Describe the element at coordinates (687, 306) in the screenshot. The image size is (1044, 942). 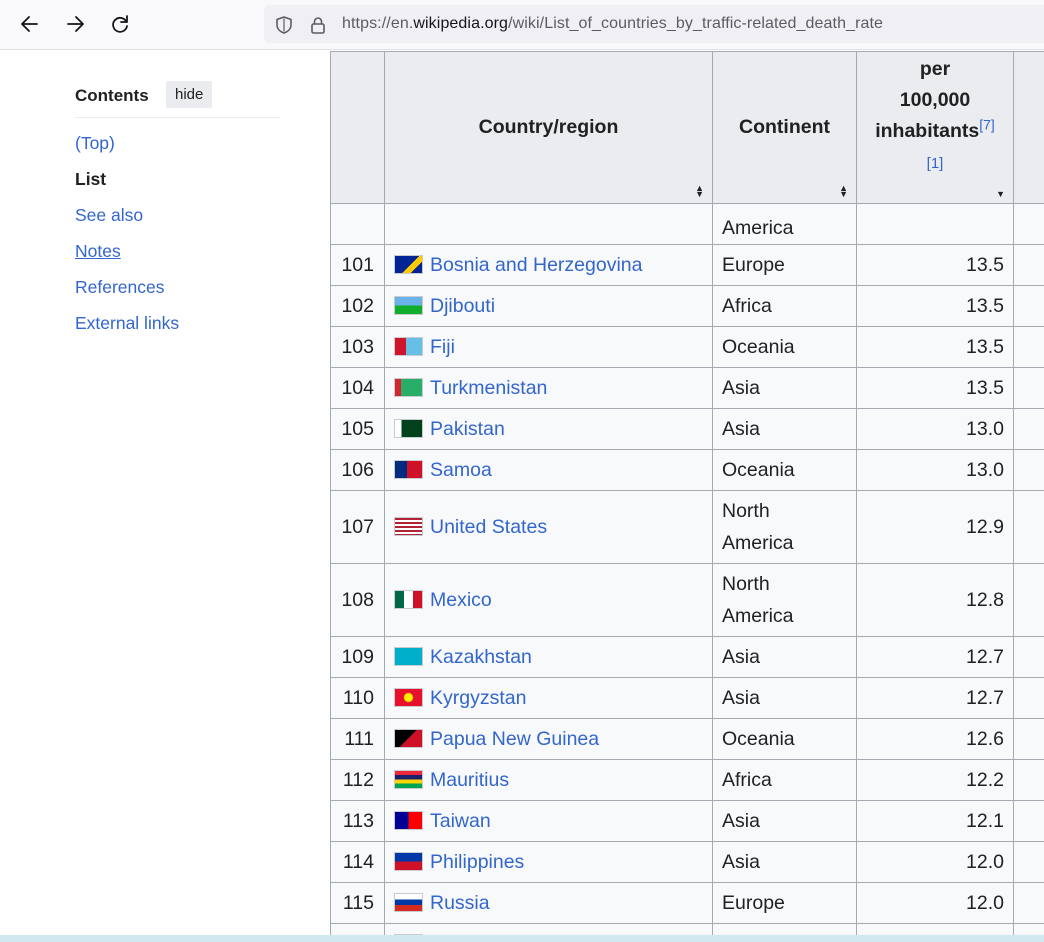
I see `table-row: 102 Djibouti Africa 13.5` at that location.